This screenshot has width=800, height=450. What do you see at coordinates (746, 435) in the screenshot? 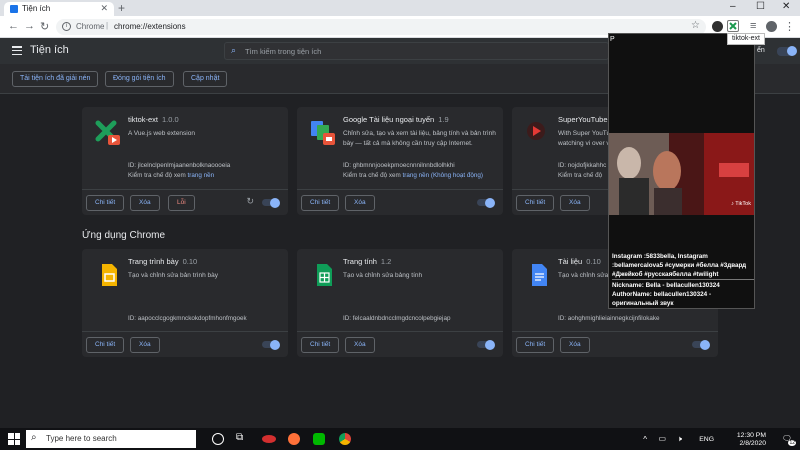
I see `clock-time: 12:30 PM` at bounding box center [746, 435].